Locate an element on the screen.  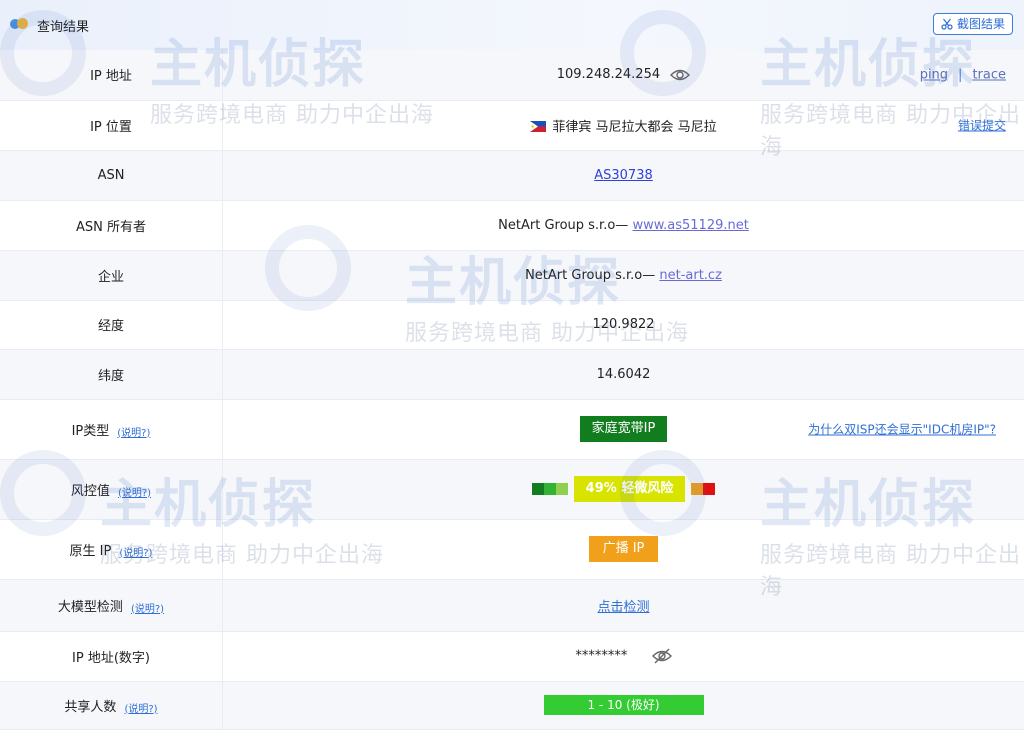
row-latitude: 纬度 14.6042 is located at coordinates (512, 374).